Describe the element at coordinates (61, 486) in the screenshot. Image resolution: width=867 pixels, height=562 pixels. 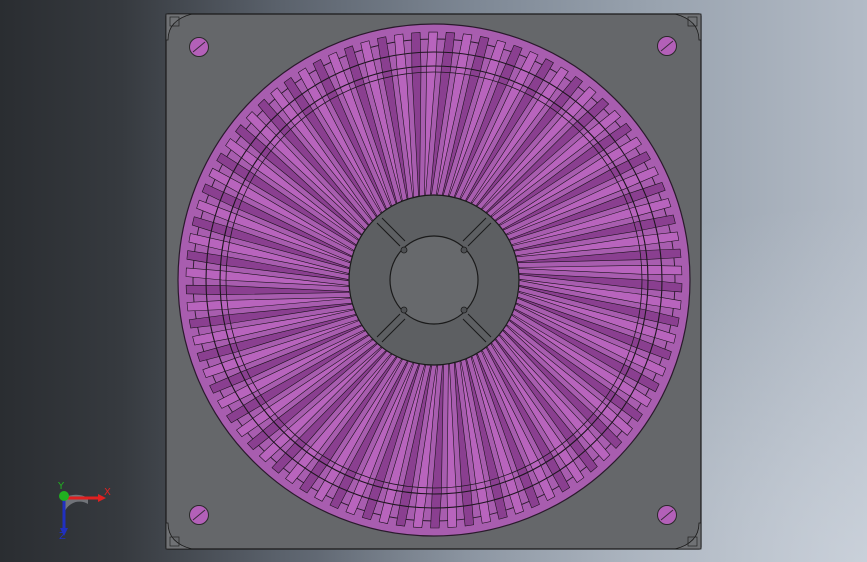
I see `triad-y-label: Y` at that location.